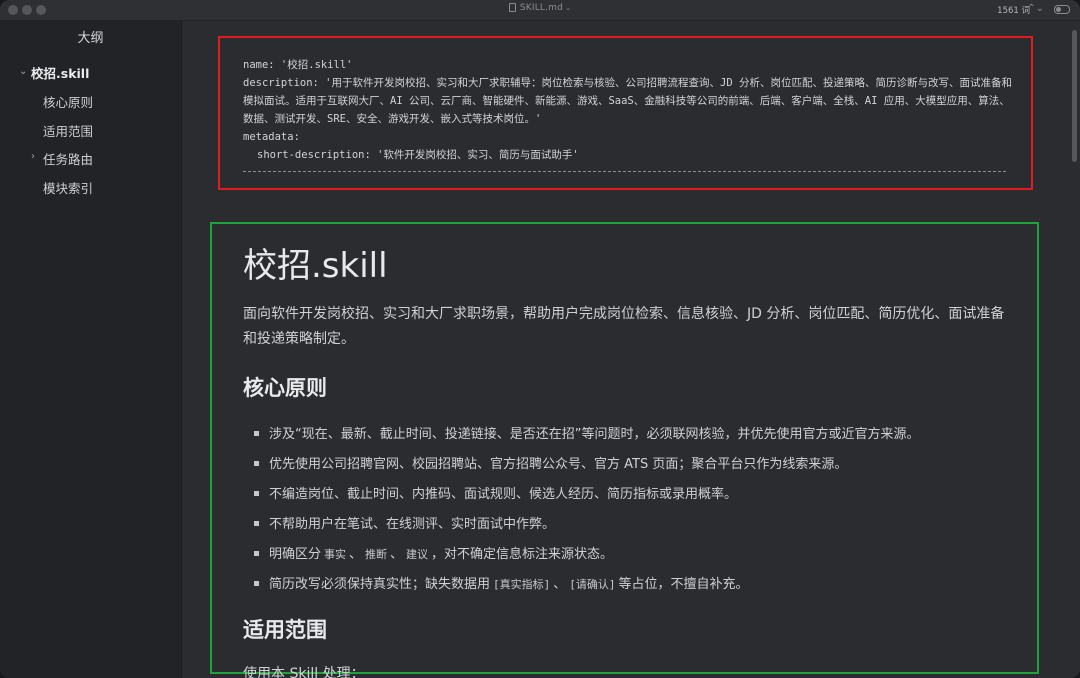 The height and width of the screenshot is (678, 1080). I want to click on list-item: 不编造岗位、截止时间、内推码、面试规则、候选人经历、简历指标或录用概率。, so click(495, 492).